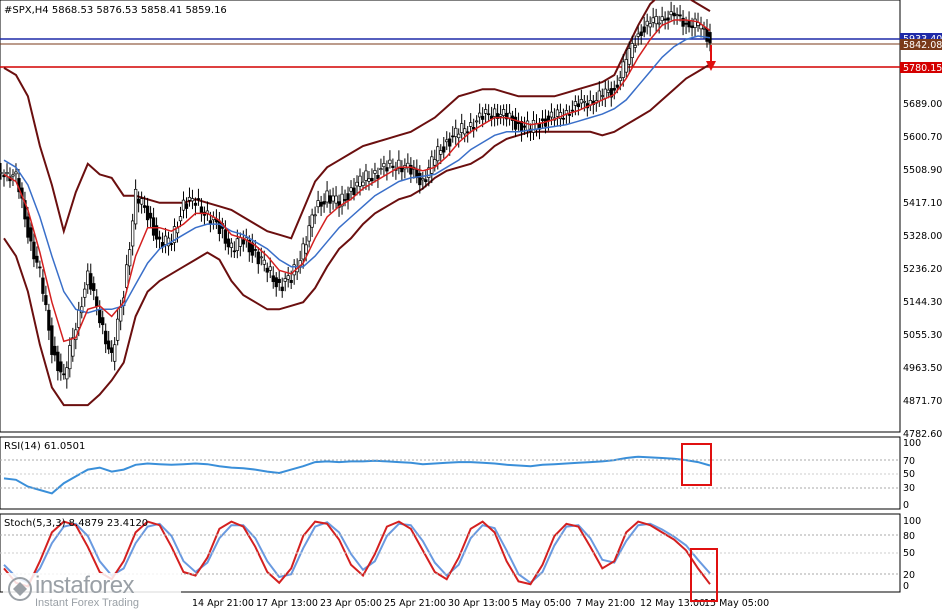 The height and width of the screenshot is (615, 944). Describe the element at coordinates (605, 603) in the screenshot. I see `time-axis-label: 7 May 21:00` at that location.